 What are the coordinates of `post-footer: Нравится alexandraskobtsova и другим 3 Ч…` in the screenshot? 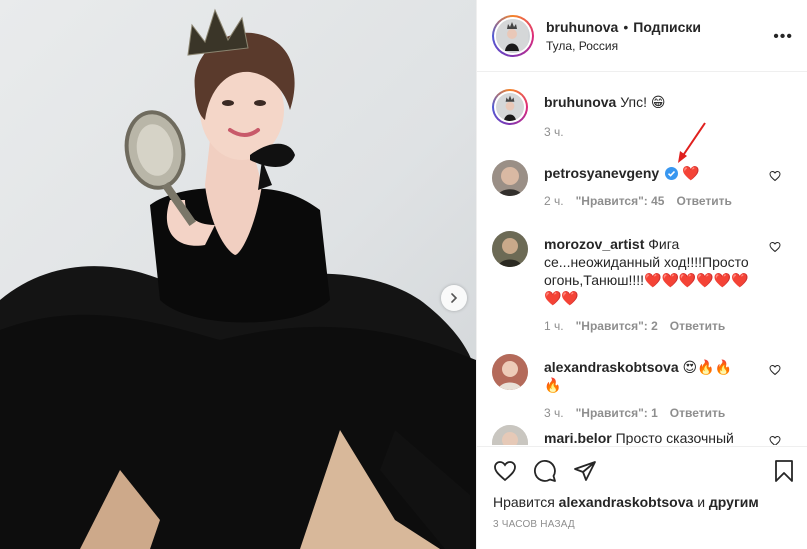 It's located at (642, 497).